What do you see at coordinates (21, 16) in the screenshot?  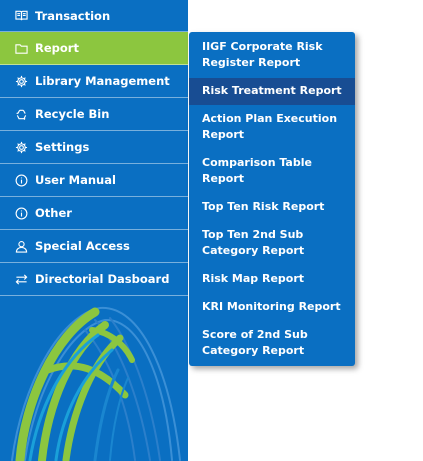 I see `book-icon` at bounding box center [21, 16].